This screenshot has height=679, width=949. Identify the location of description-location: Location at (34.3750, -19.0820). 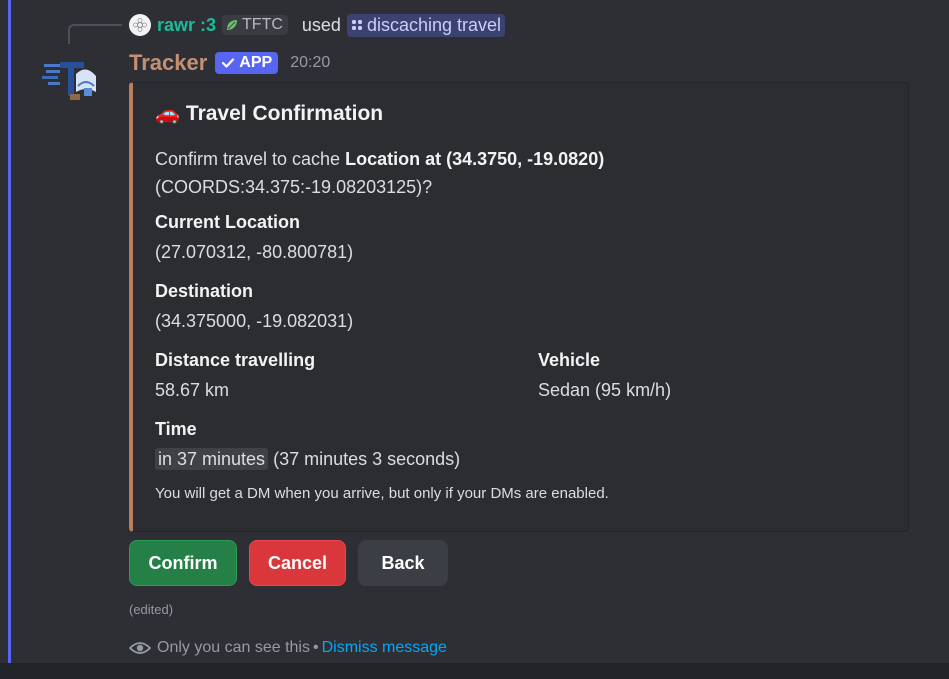
(475, 159).